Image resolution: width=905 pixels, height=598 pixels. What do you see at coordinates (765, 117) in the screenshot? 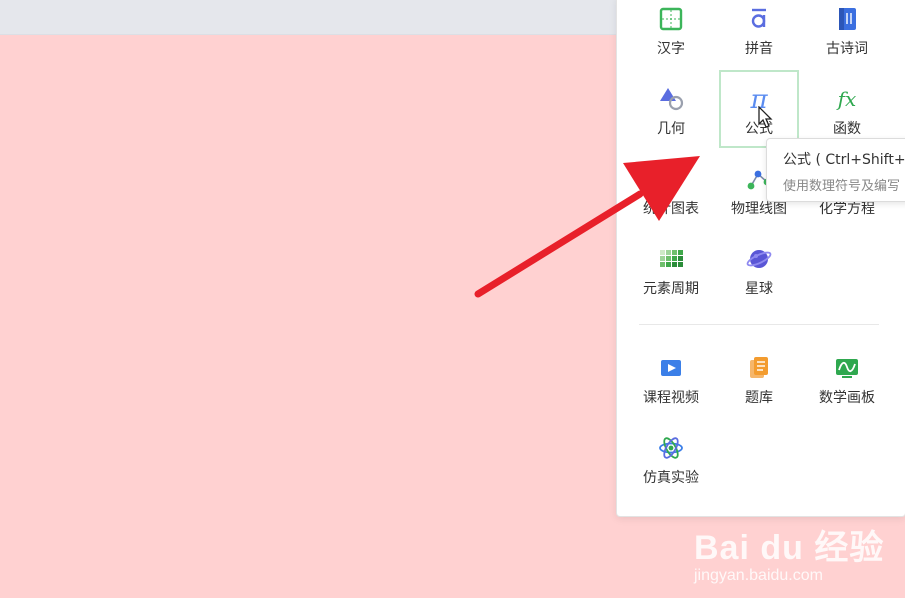
I see `mouse-cursor-icon` at bounding box center [765, 117].